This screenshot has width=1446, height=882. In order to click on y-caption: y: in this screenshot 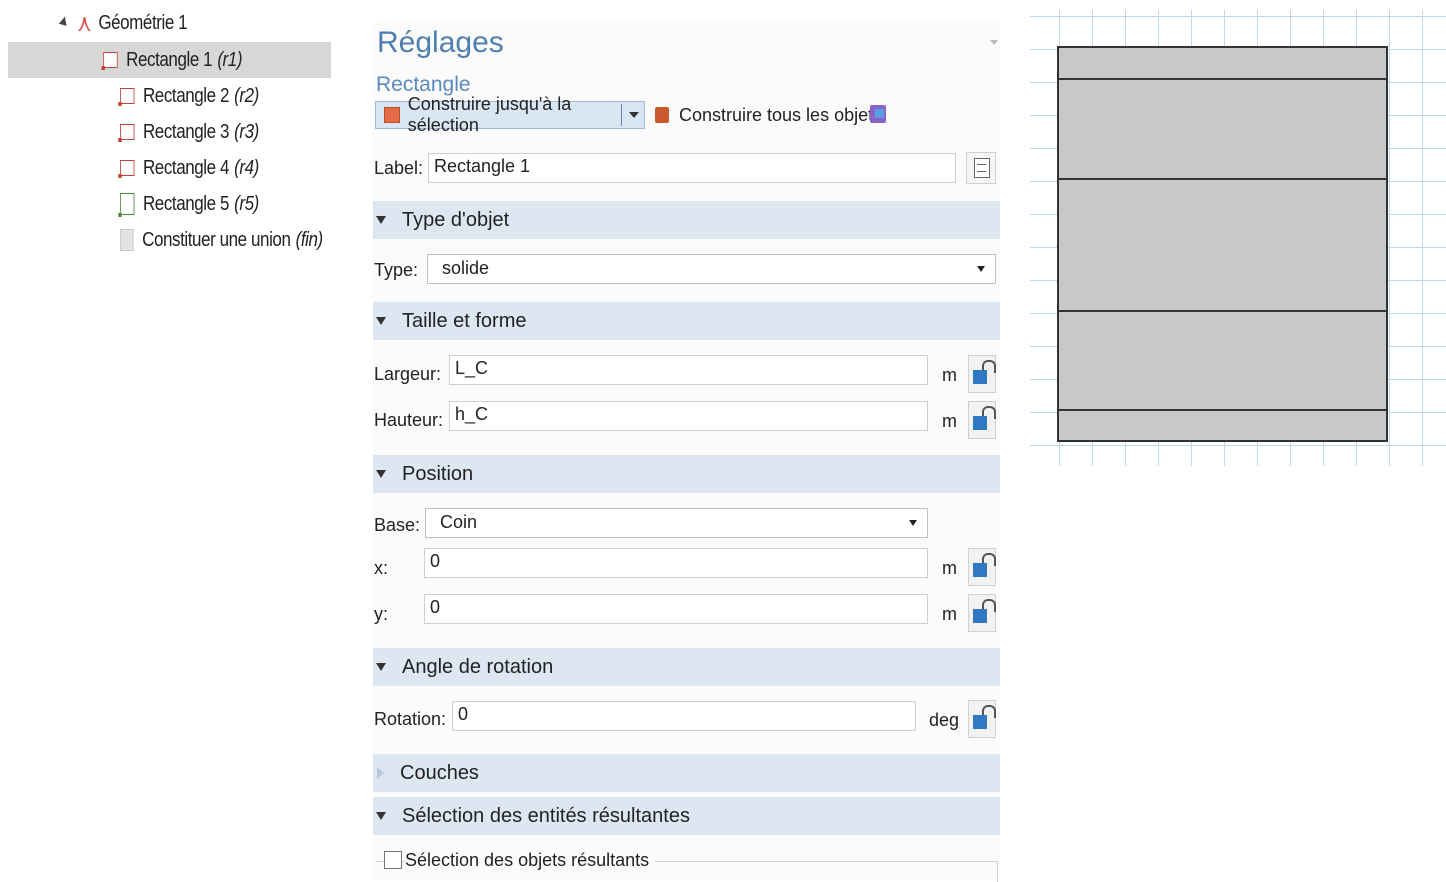, I will do `click(381, 614)`.